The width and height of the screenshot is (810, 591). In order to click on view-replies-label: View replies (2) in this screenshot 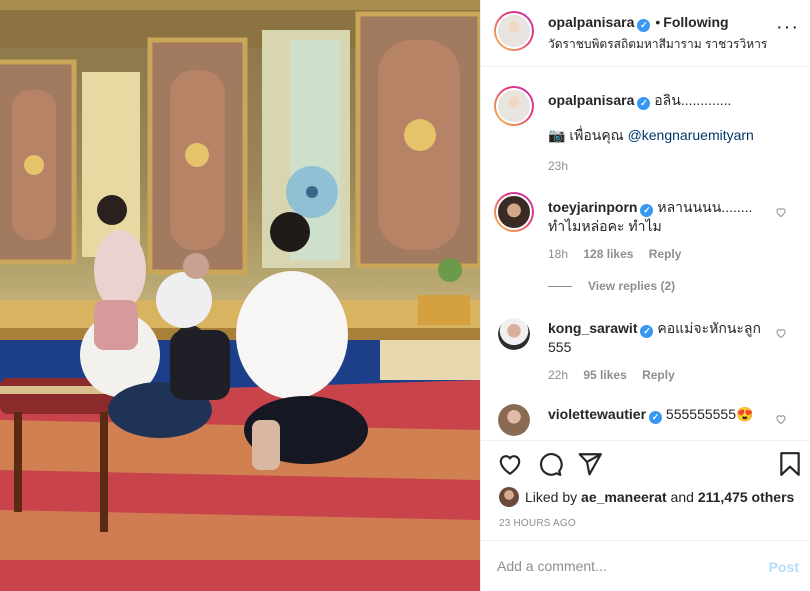, I will do `click(632, 286)`.